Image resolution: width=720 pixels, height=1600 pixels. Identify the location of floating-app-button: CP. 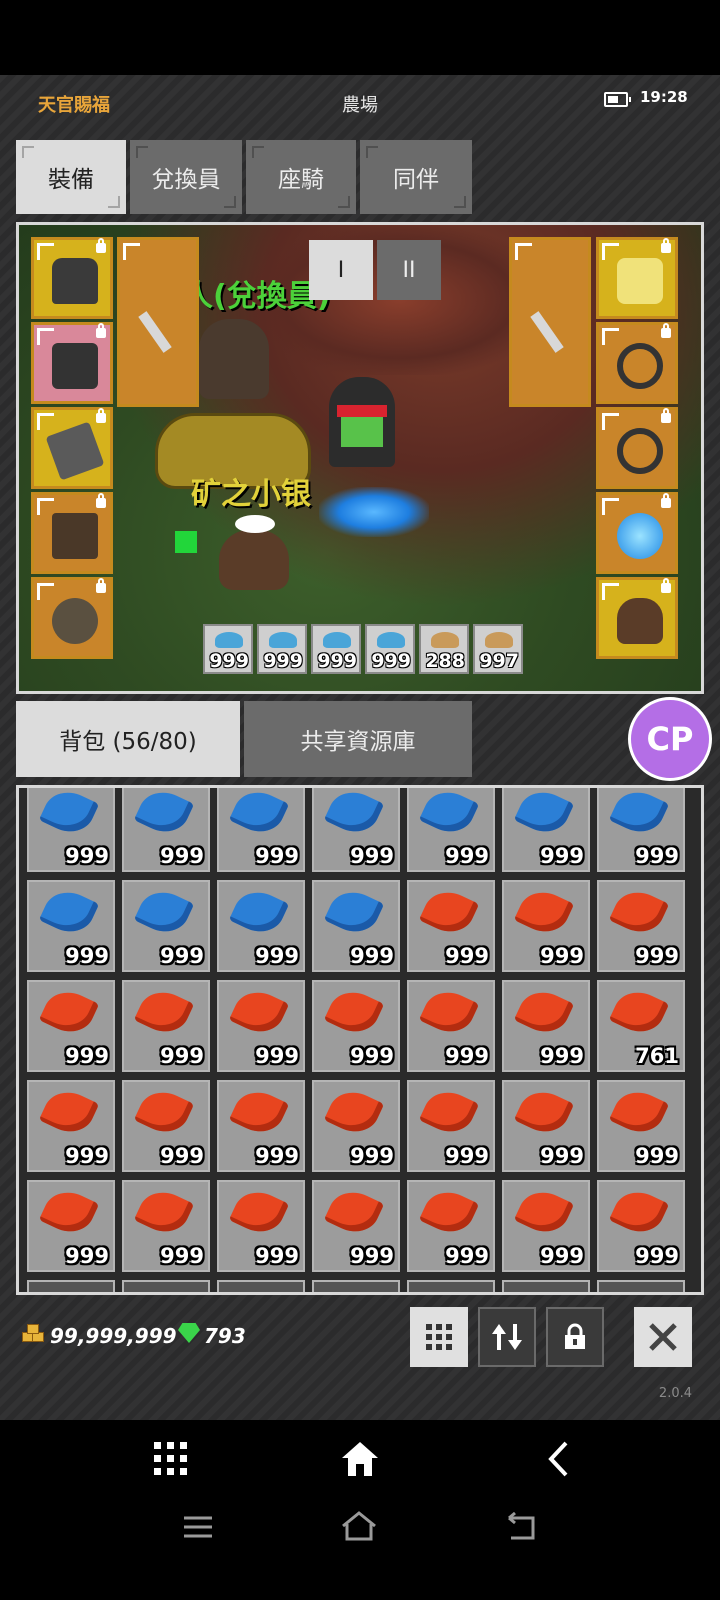
(670, 739).